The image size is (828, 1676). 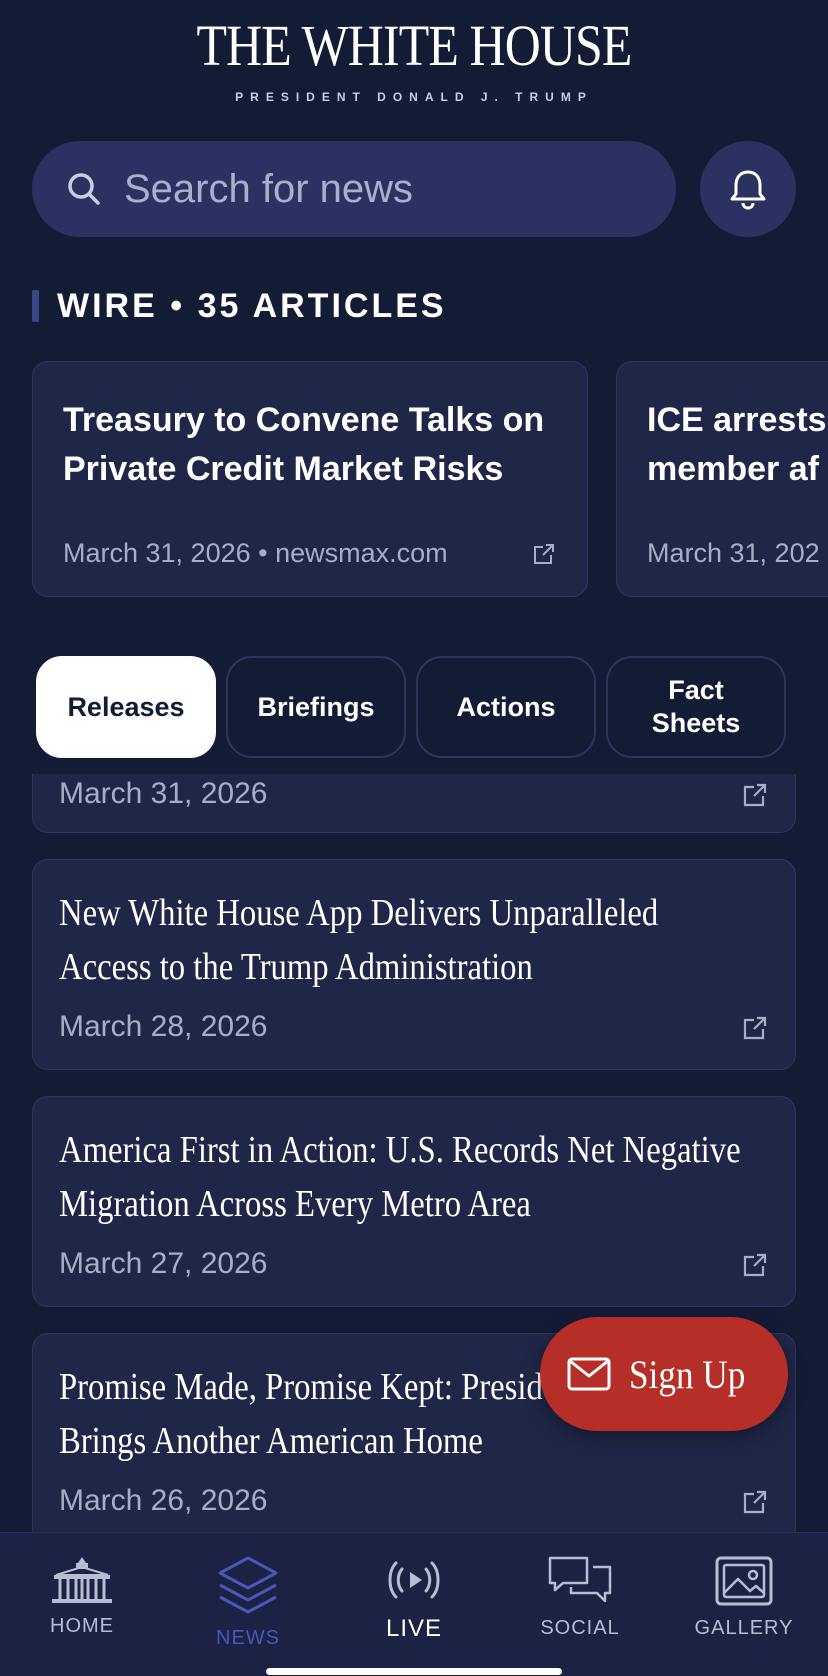 What do you see at coordinates (411, 707) in the screenshot?
I see `category-tabs: Releases Briefings Actions Fact Sheets` at bounding box center [411, 707].